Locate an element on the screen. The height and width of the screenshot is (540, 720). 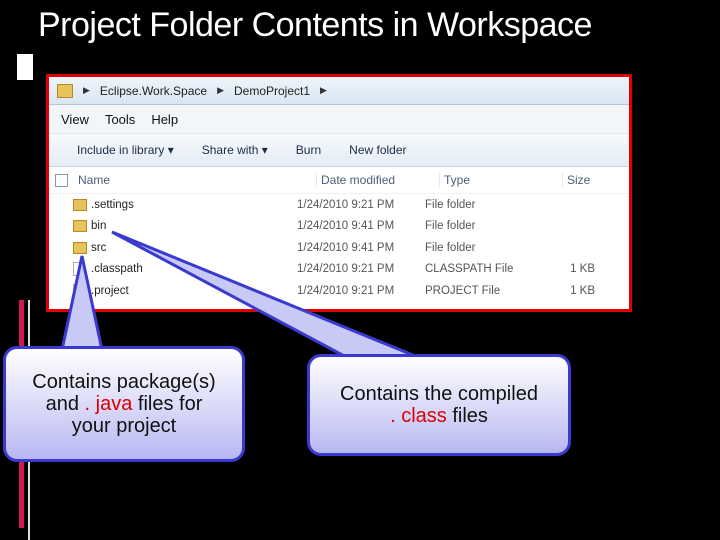
callout-line: . class files is located at coordinates (439, 416).